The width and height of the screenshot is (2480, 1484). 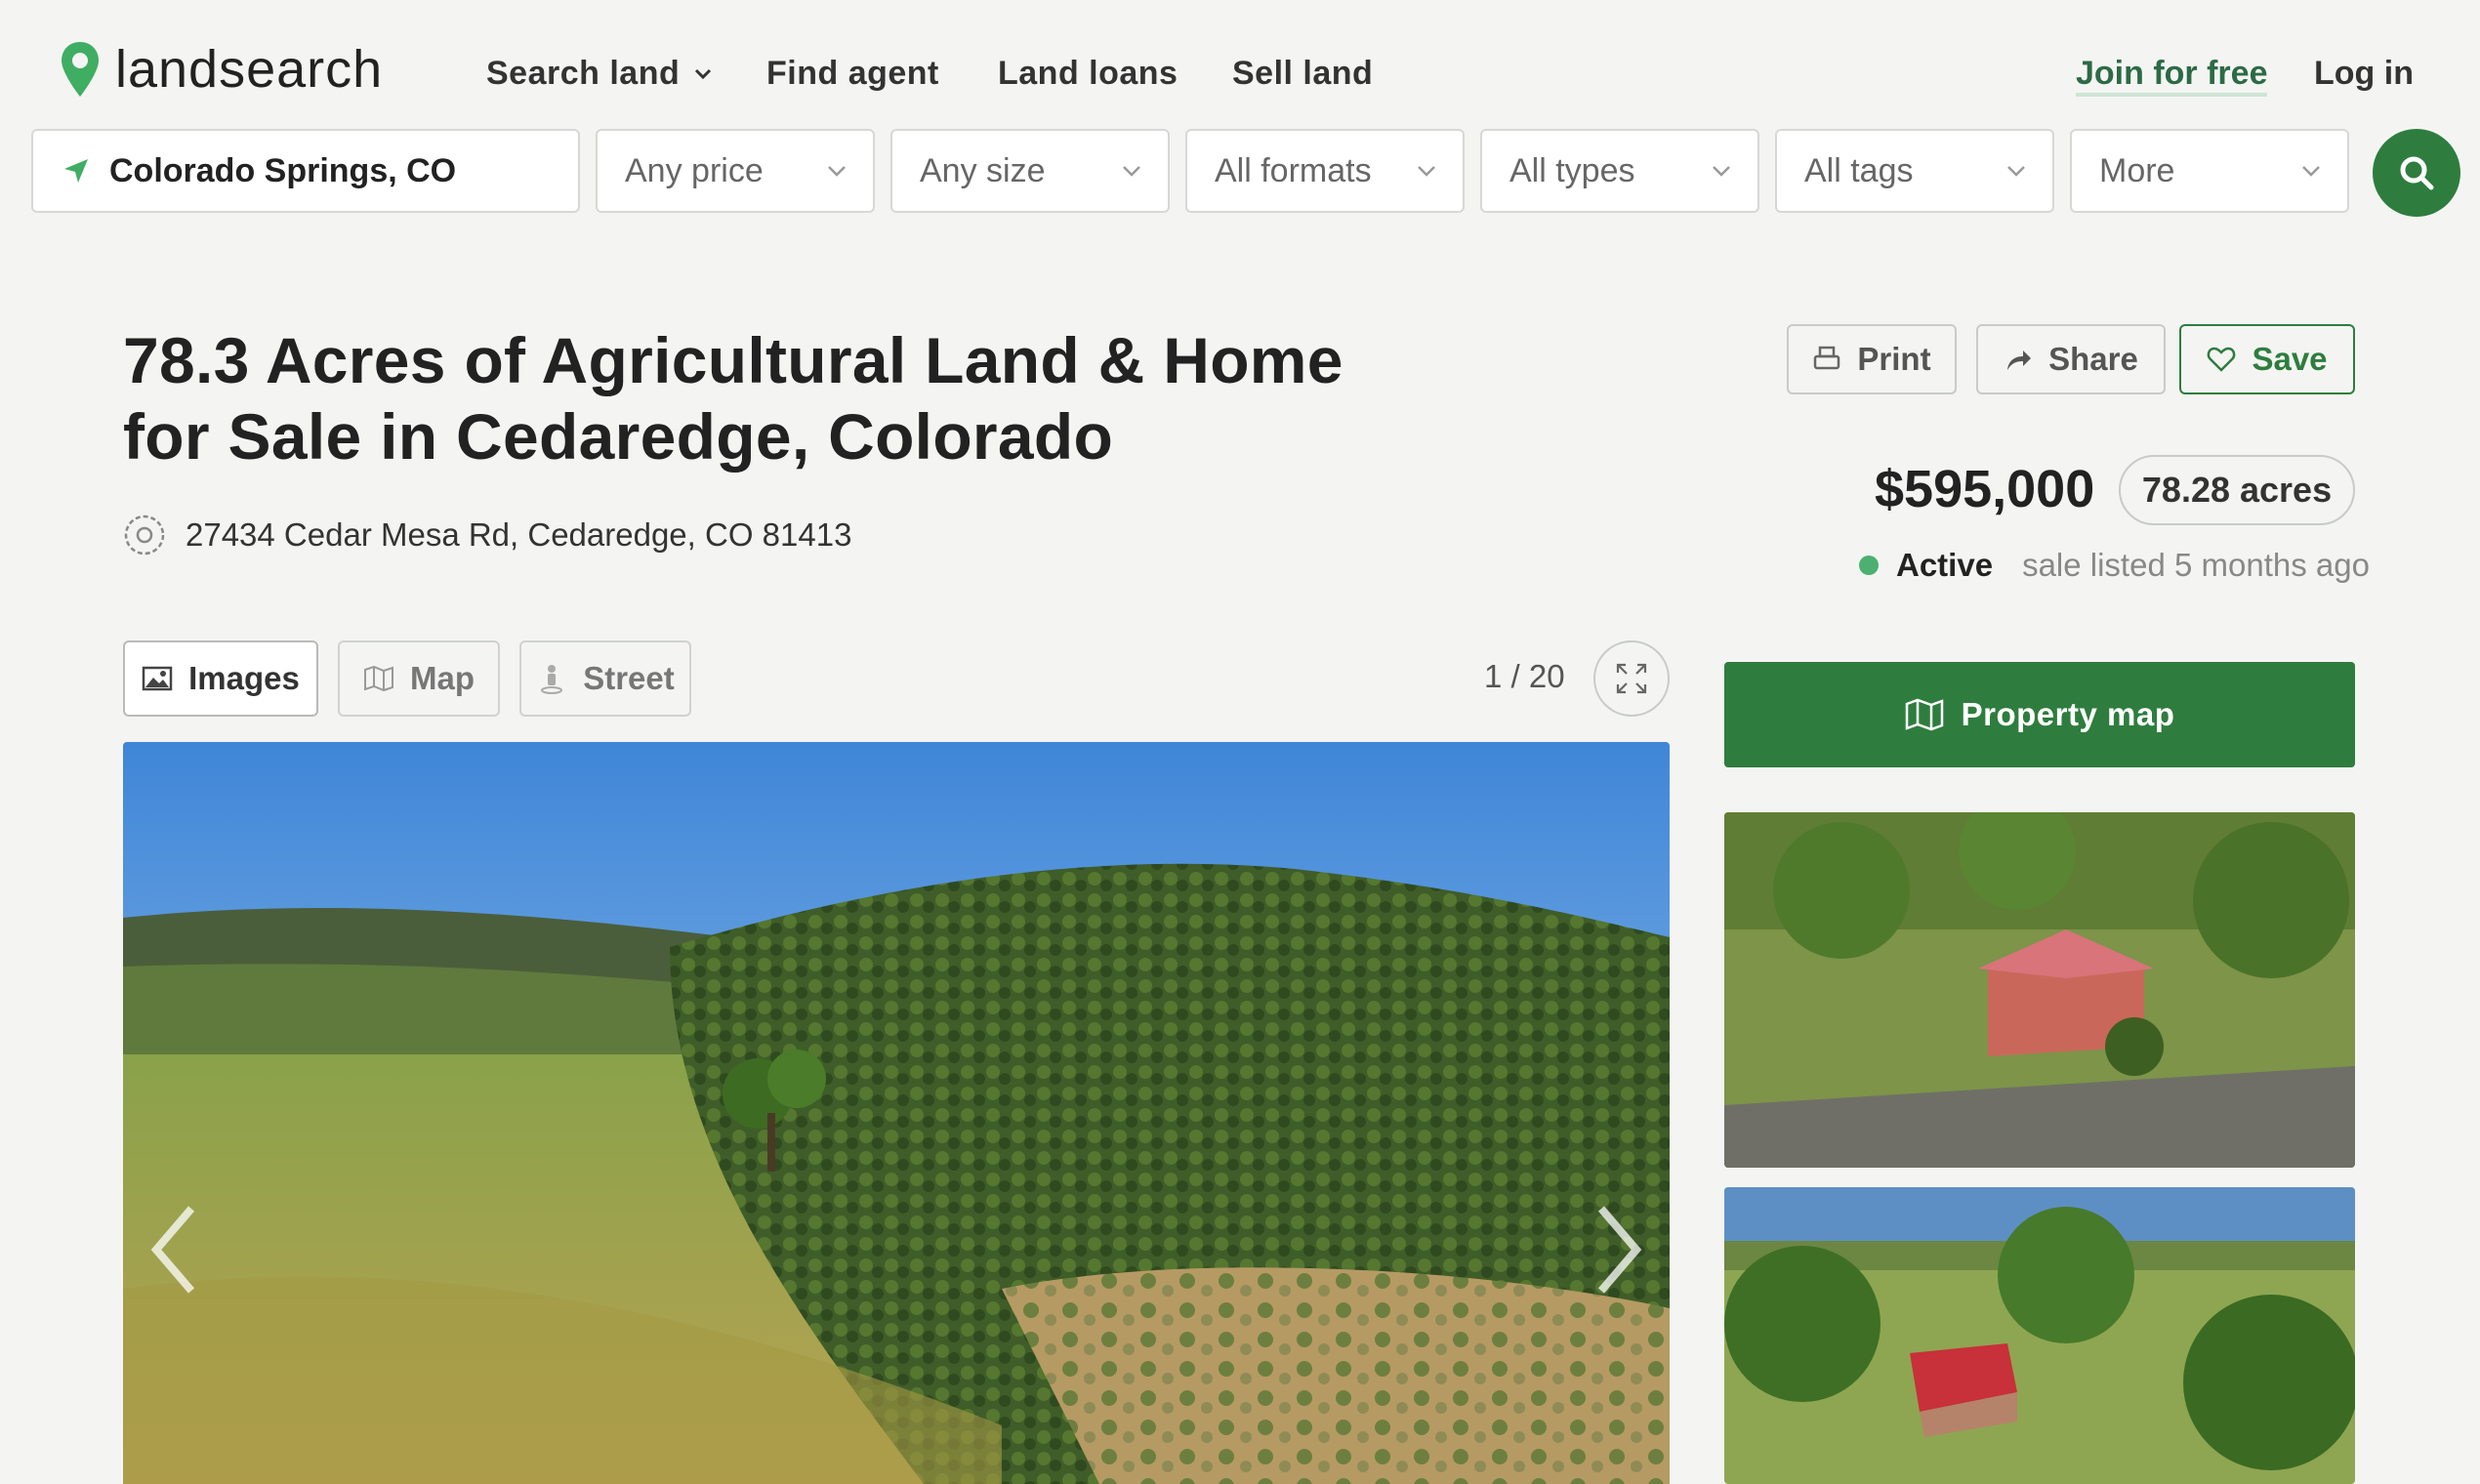 I want to click on property-map-label: Property map, so click(x=2068, y=714).